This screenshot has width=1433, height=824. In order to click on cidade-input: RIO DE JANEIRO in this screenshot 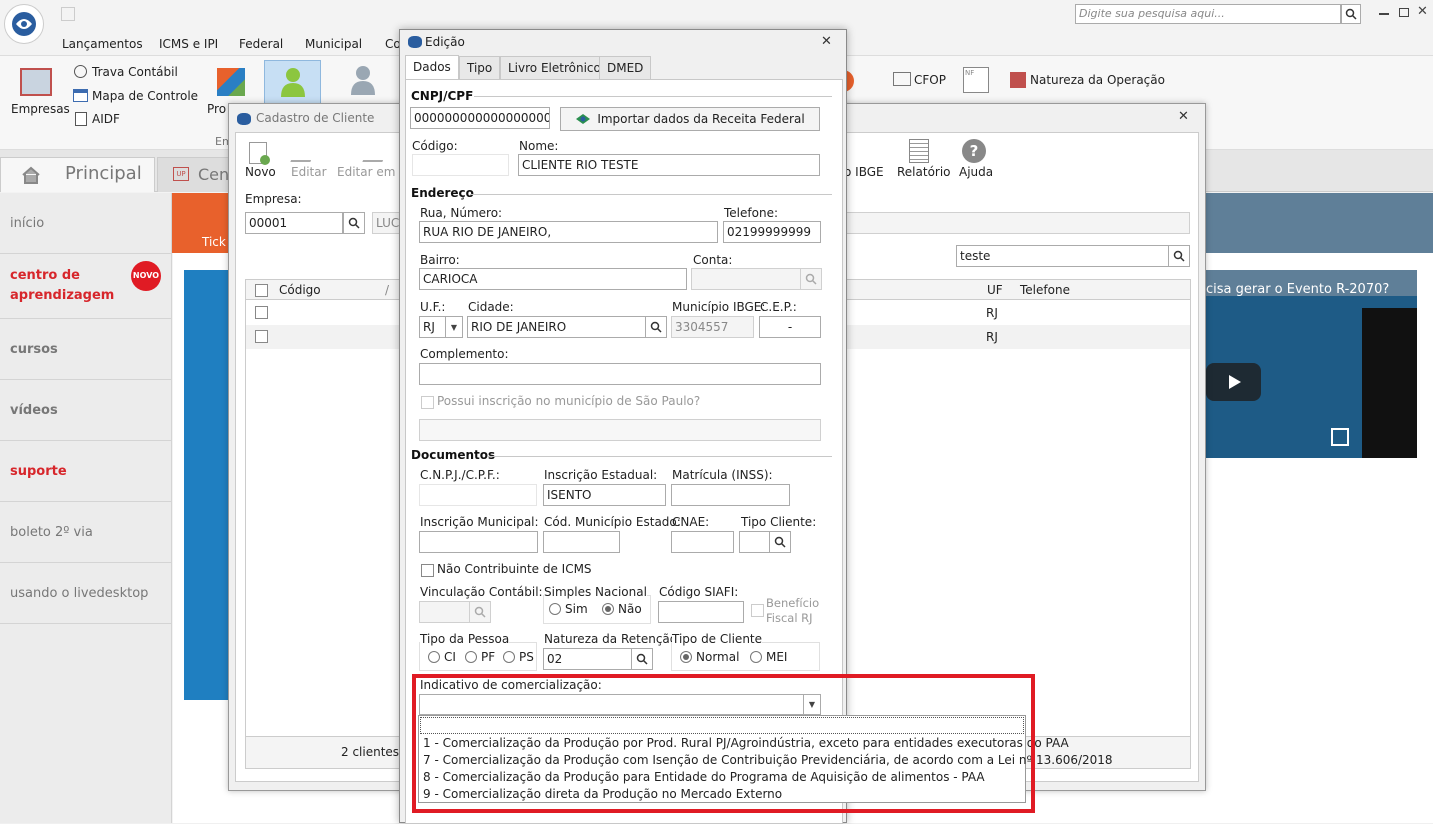, I will do `click(556, 327)`.